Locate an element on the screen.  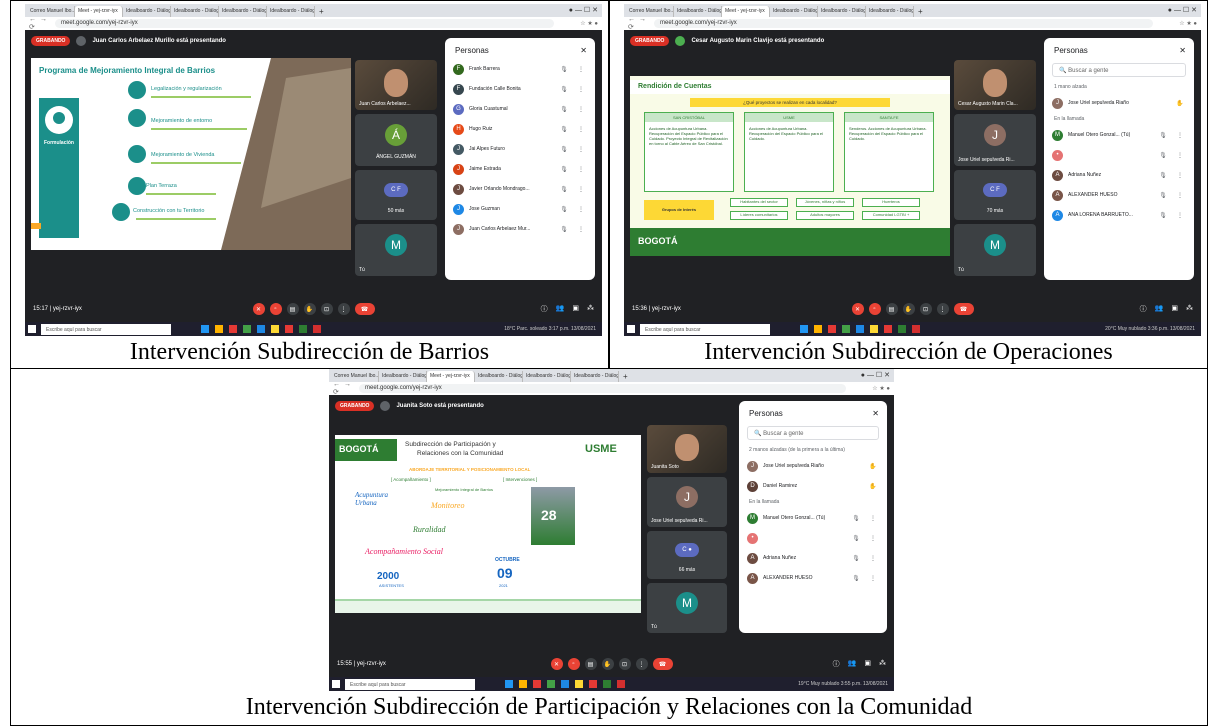
window-controls: ● — ☐ ✕ is located at coordinates (583, 11).